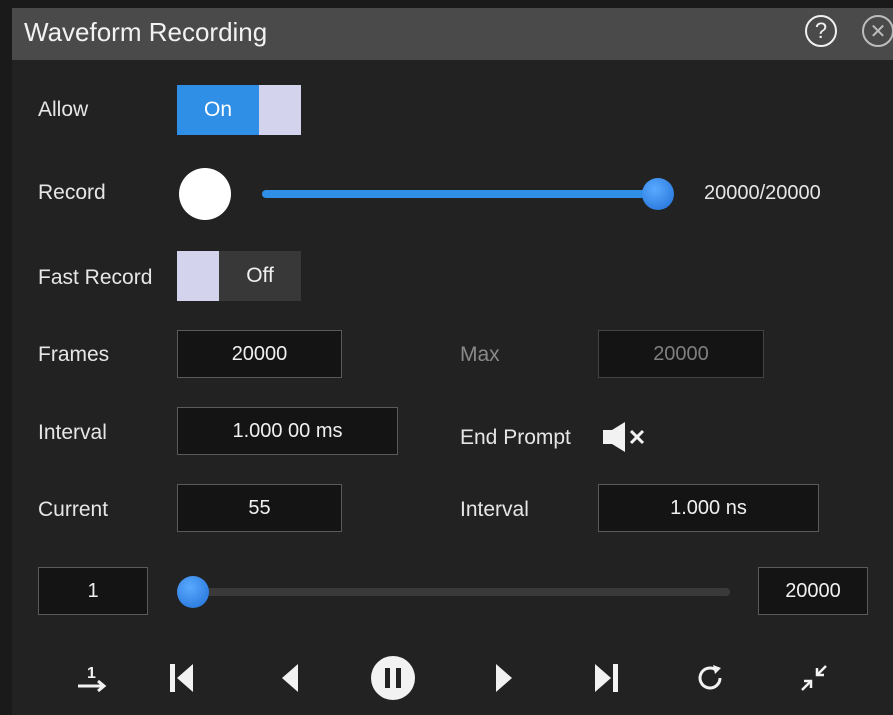  I want to click on fast-record-toggle-knob, so click(198, 276).